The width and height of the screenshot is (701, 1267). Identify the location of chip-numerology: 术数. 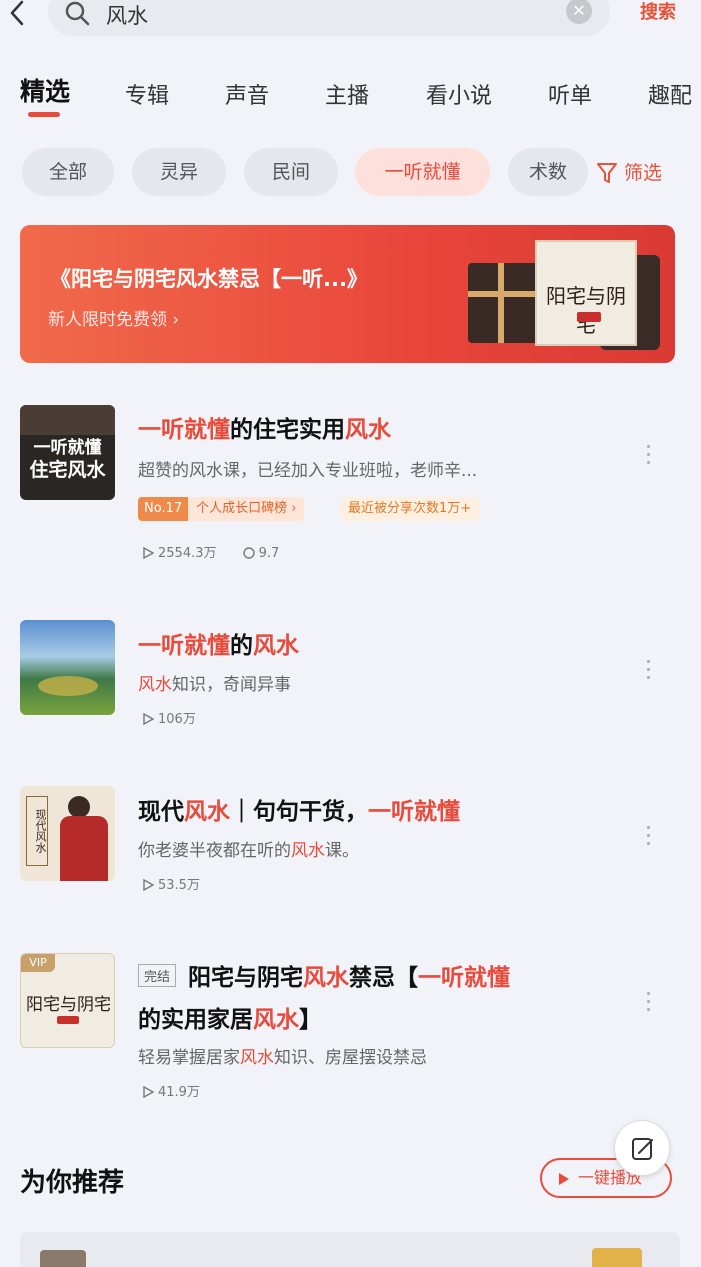
(548, 172).